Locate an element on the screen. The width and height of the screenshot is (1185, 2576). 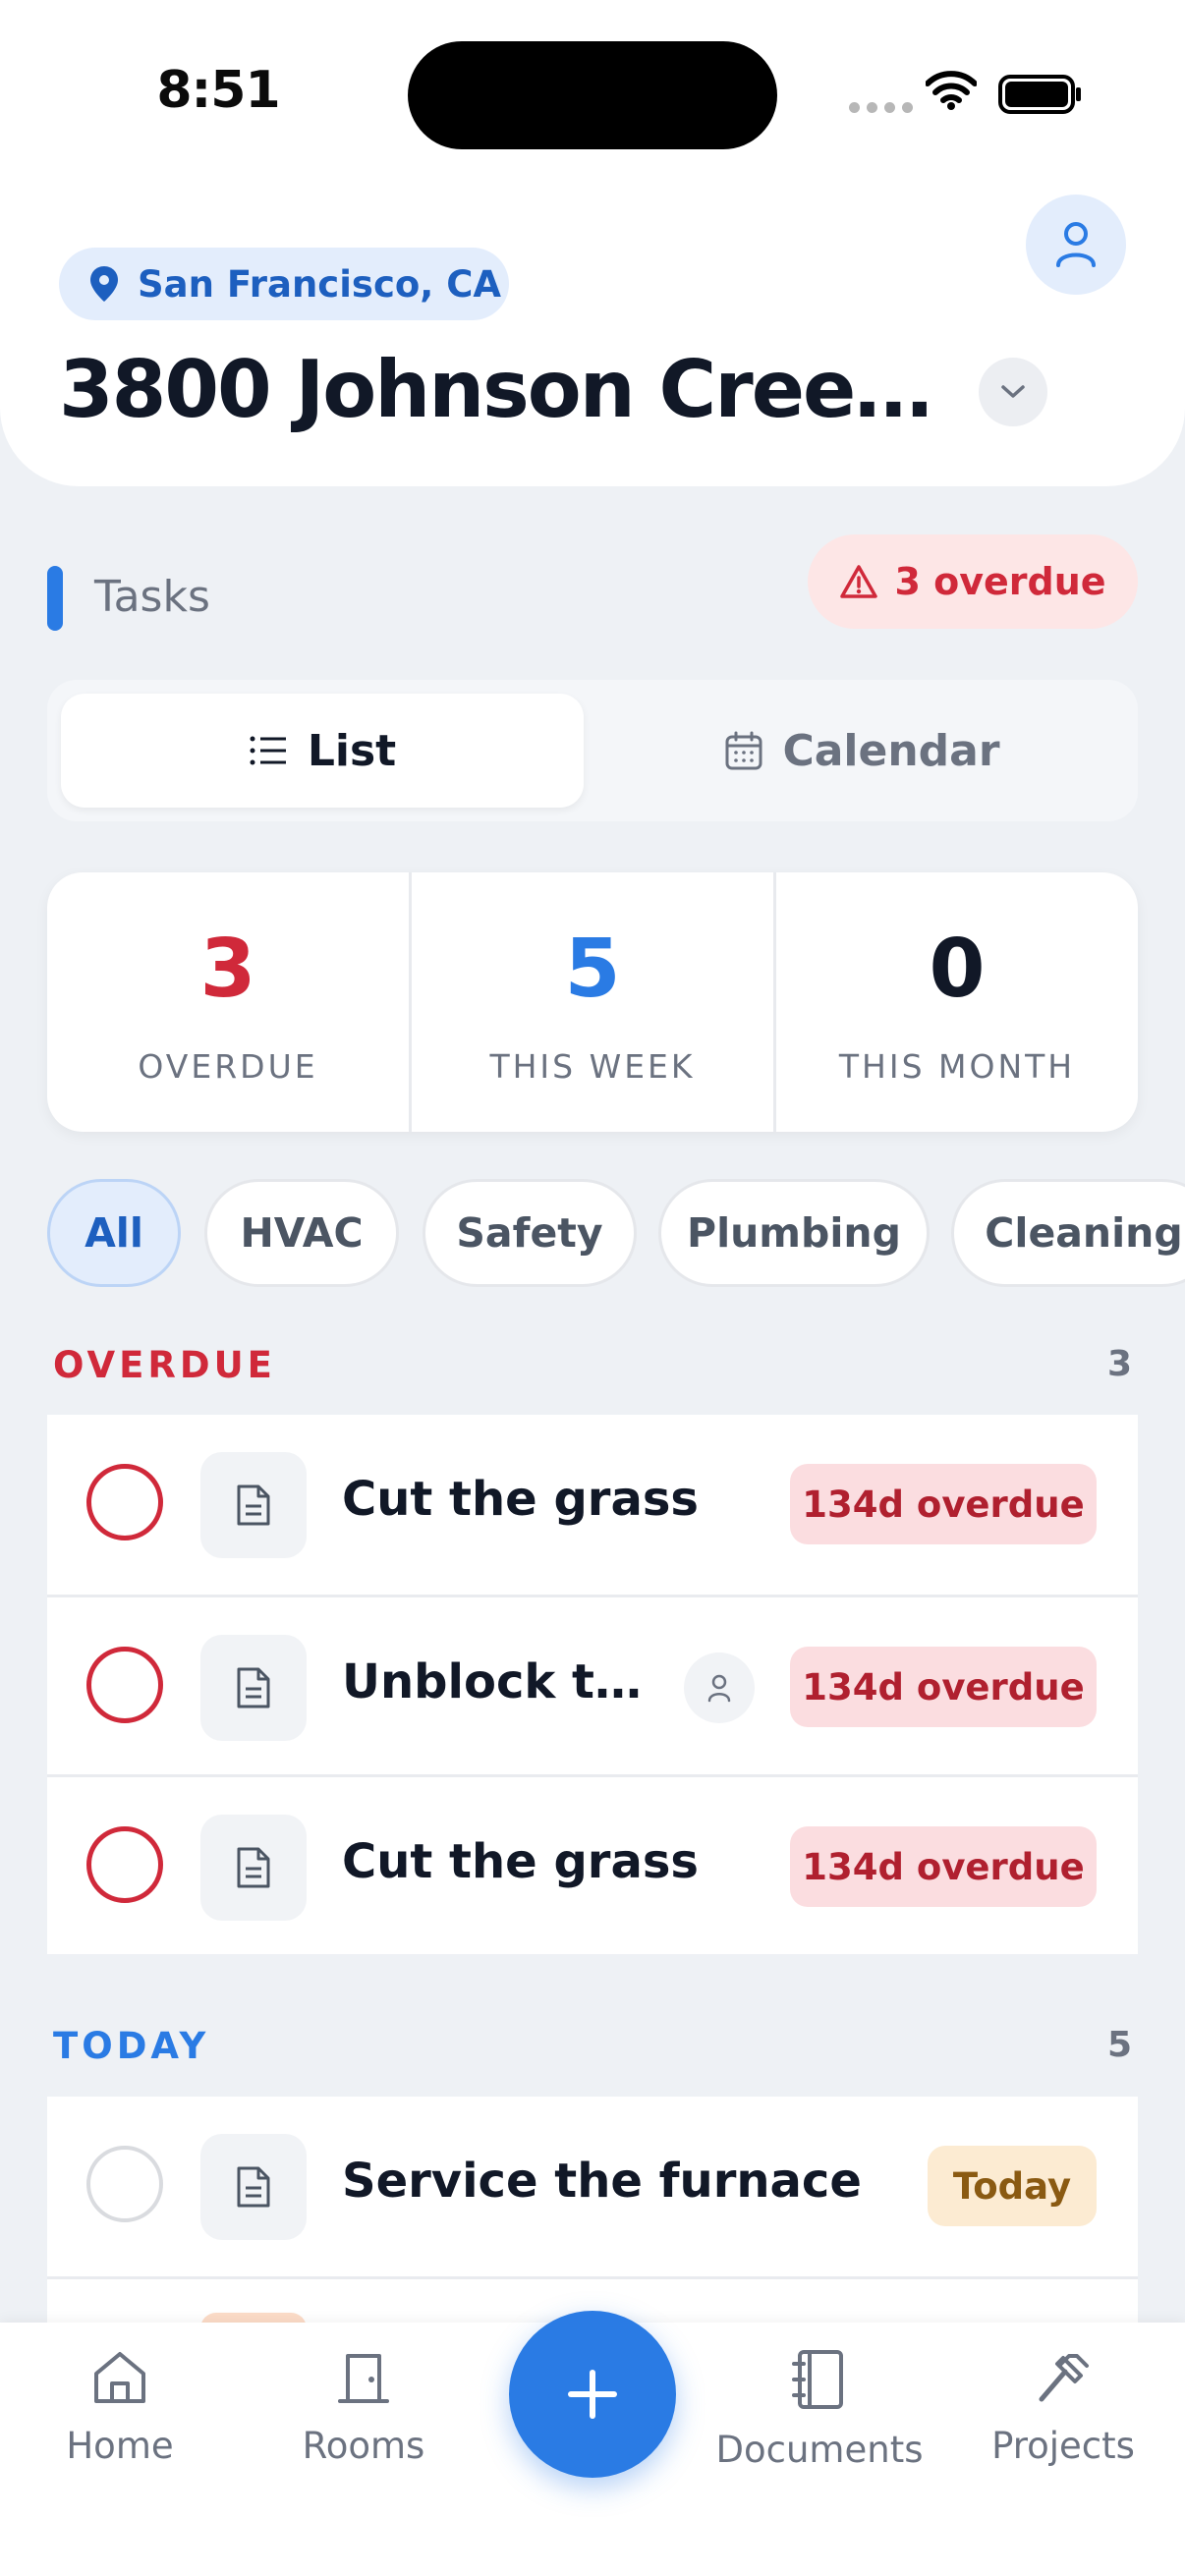
location-chip: San Francisco, CA is located at coordinates (284, 284).